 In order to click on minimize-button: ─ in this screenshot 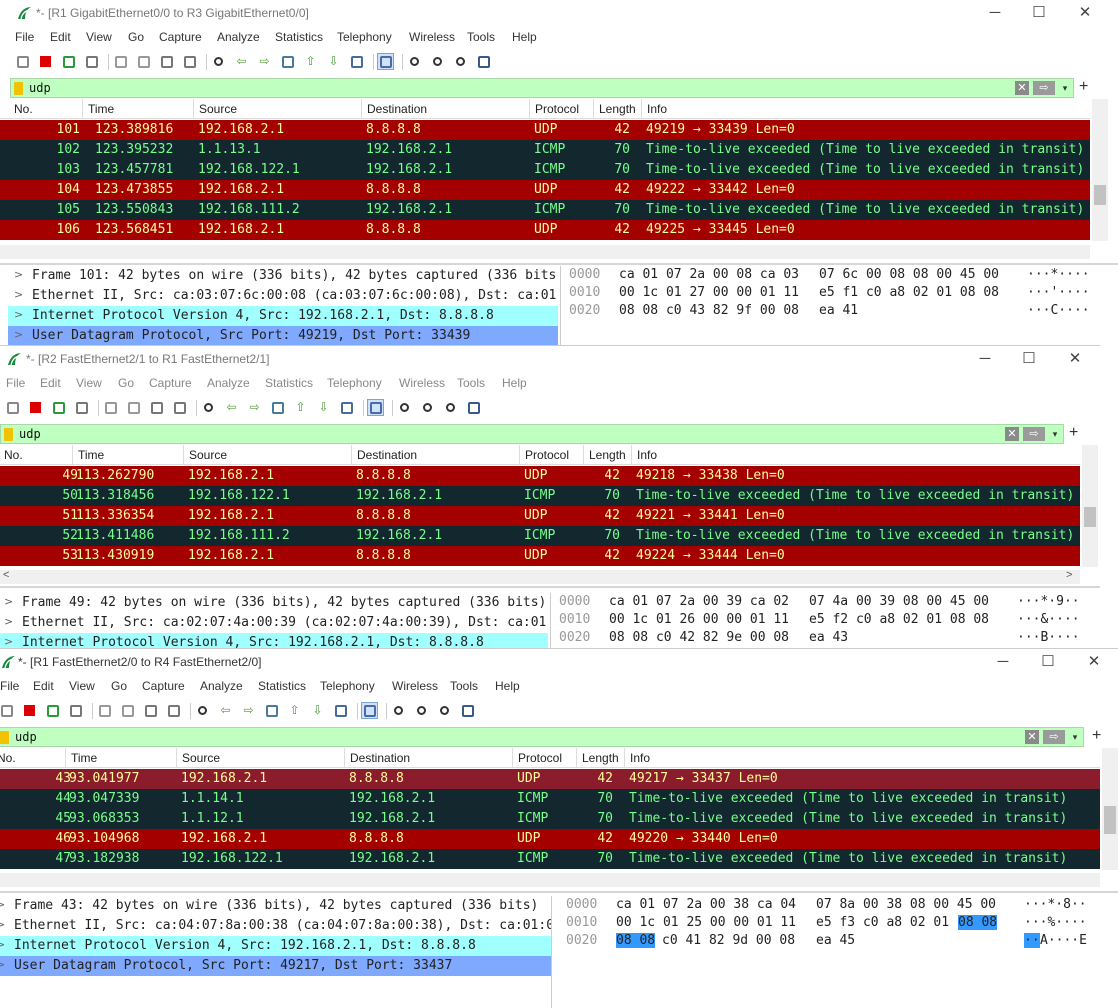, I will do `click(995, 13)`.